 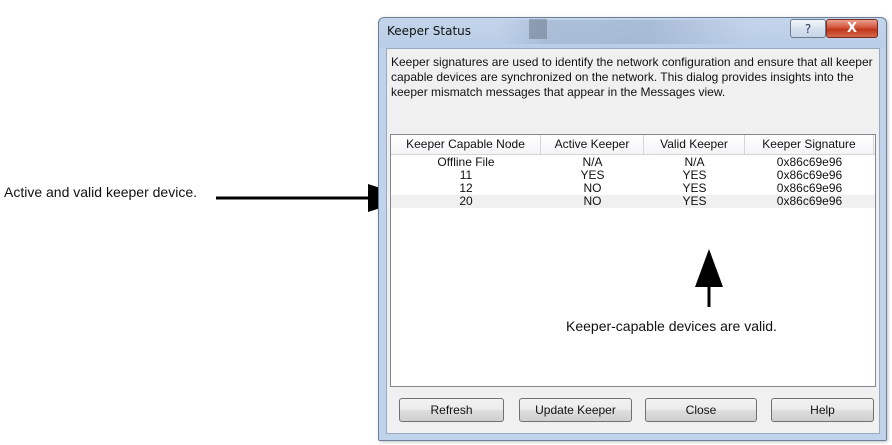 I want to click on table-row: 11 YES YES 0x86c69e96, so click(x=633, y=175).